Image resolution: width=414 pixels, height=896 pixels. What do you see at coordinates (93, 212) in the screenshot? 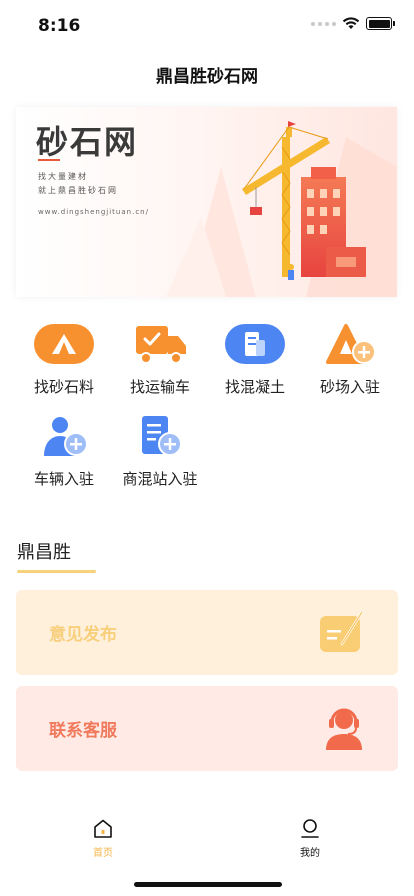
I see `banner-url: www.dingshengjituan.cn/` at bounding box center [93, 212].